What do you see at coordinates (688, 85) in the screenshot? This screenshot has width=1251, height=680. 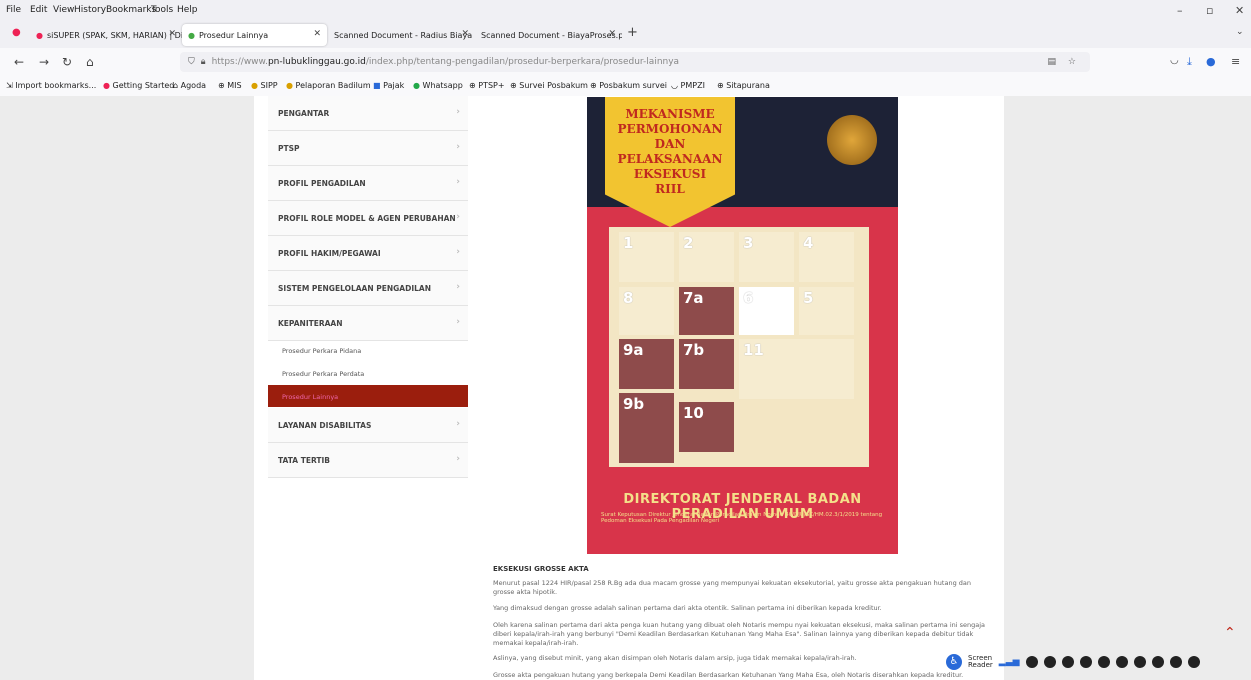 I see `bookmark-pmpzi: ◡ PMPZI` at bounding box center [688, 85].